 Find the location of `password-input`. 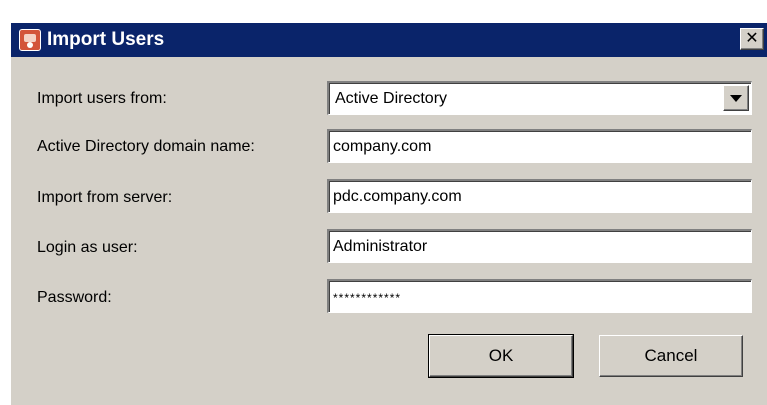

password-input is located at coordinates (539, 296).